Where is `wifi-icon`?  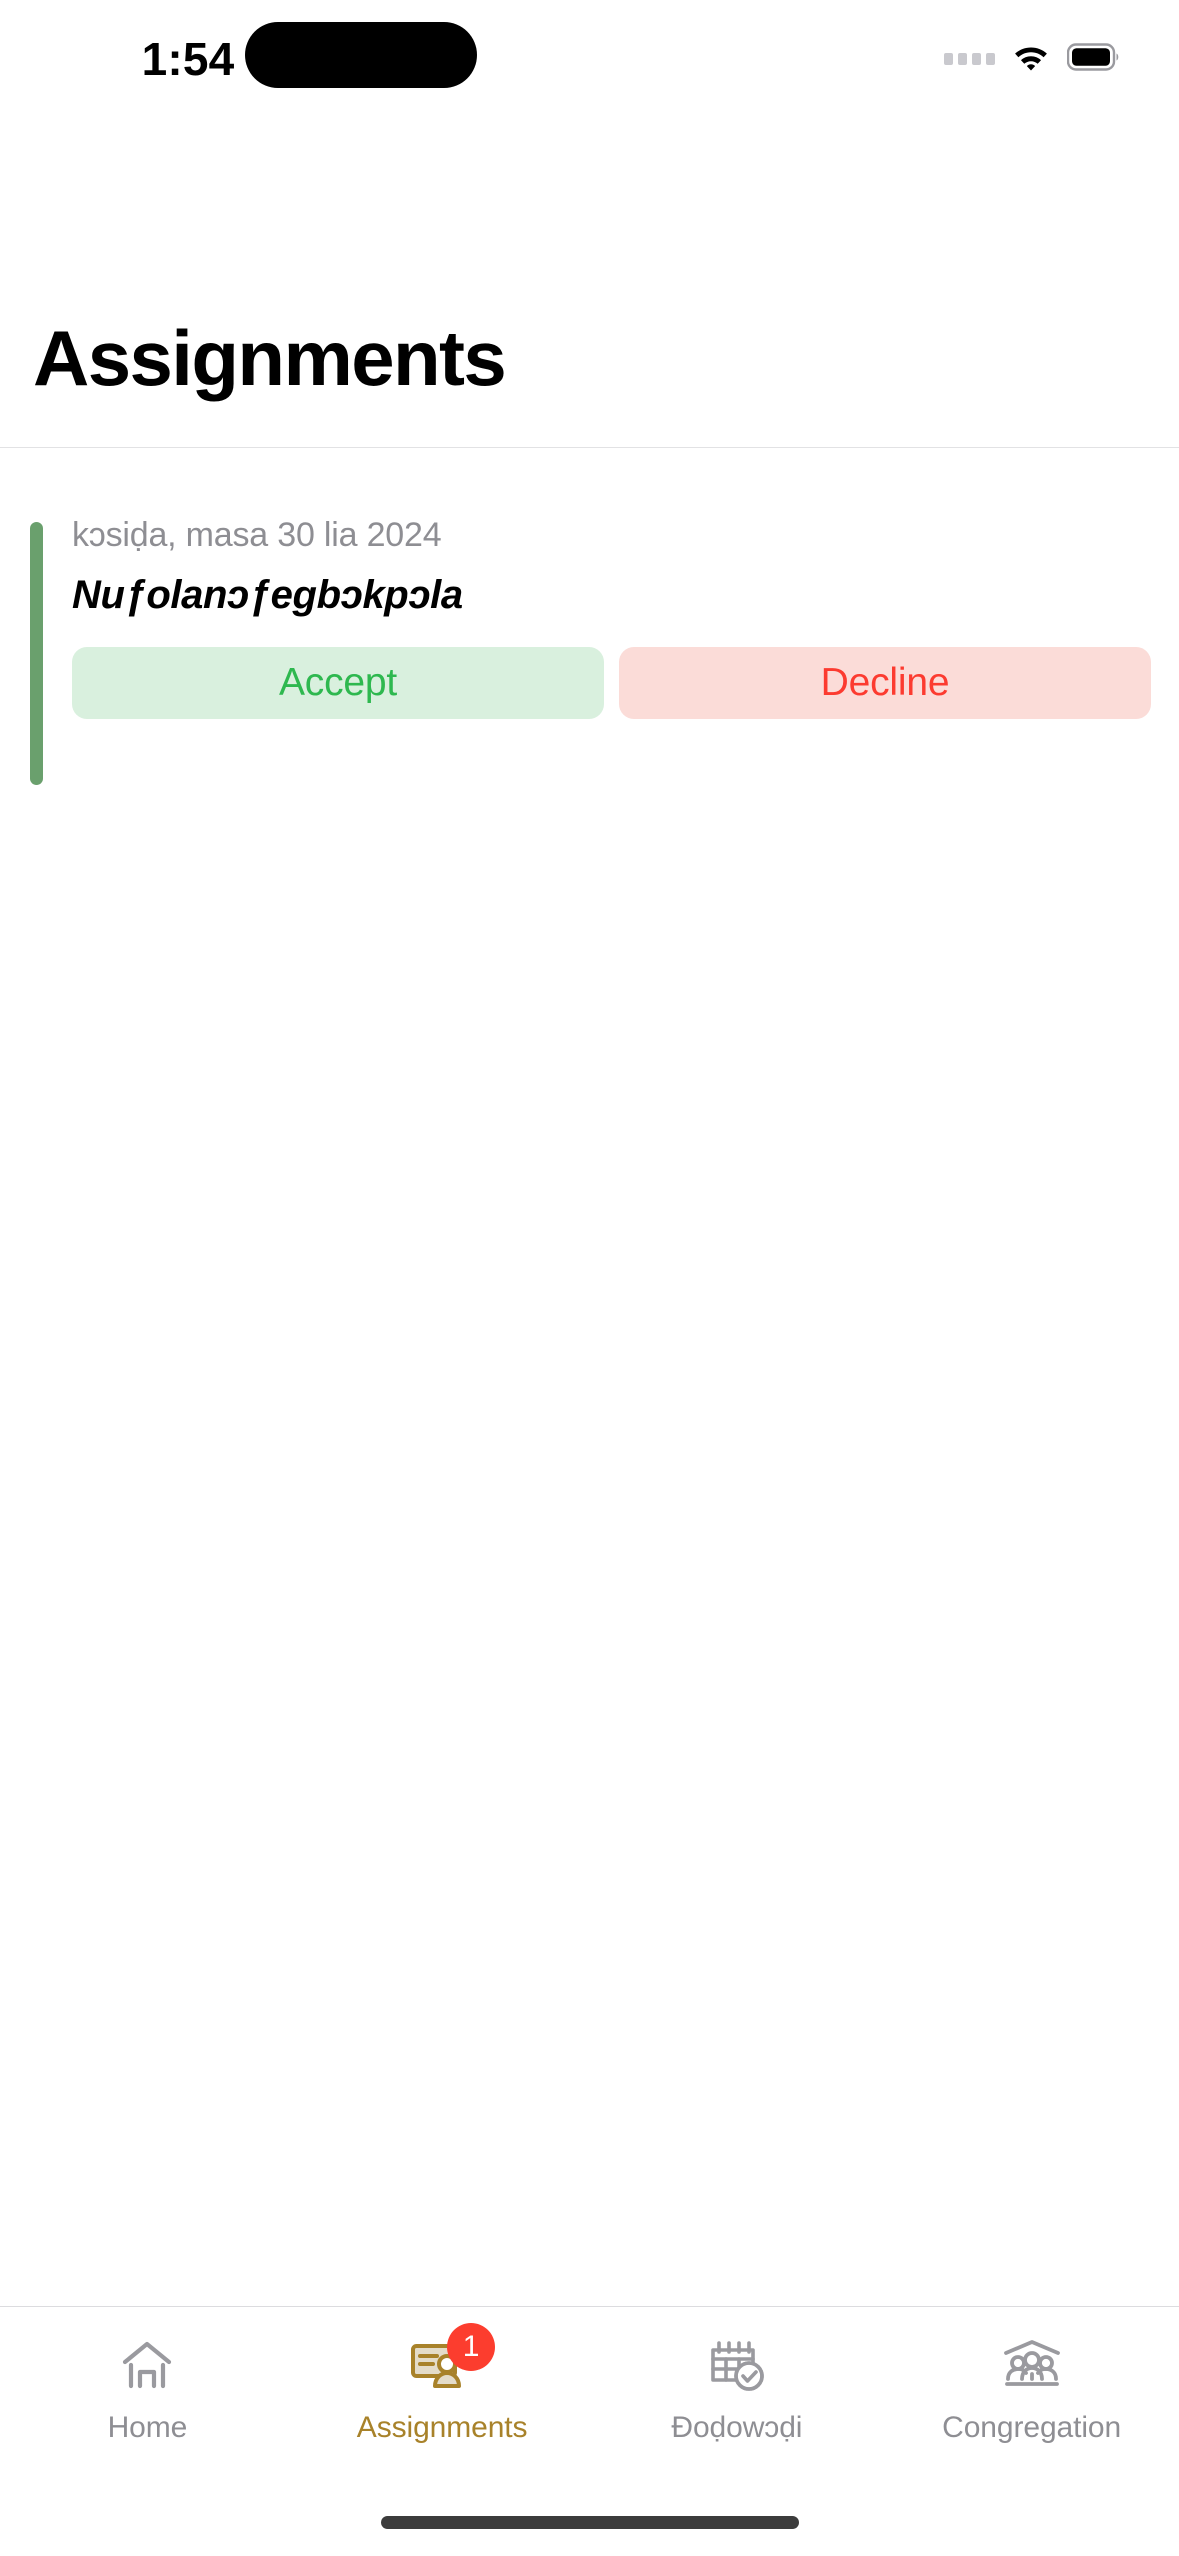
wifi-icon is located at coordinates (1031, 57).